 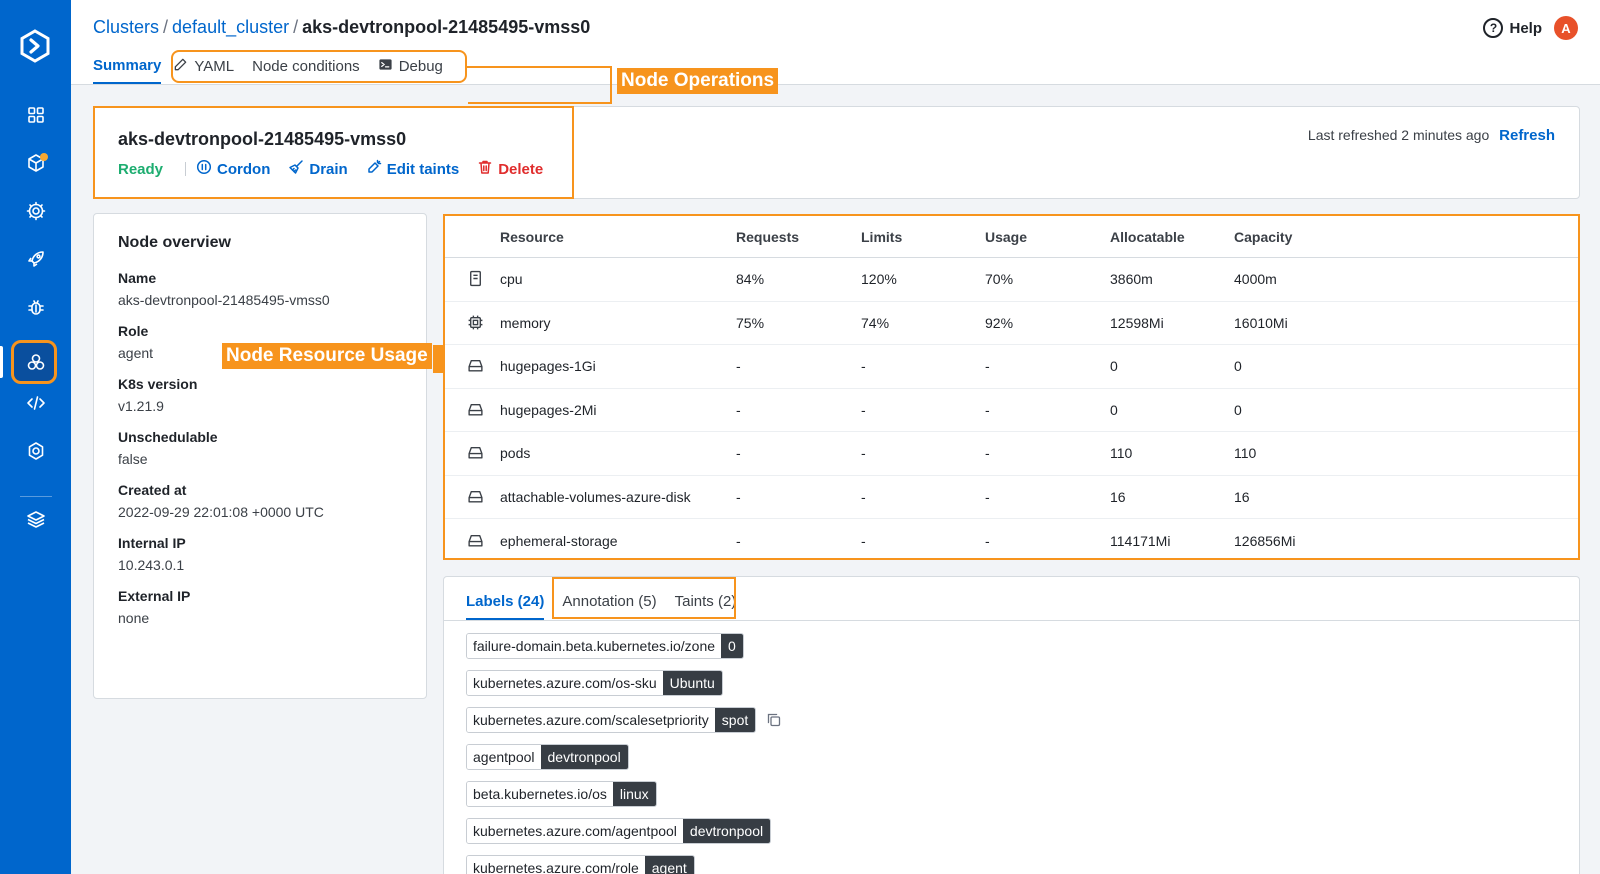 What do you see at coordinates (1263, 236) in the screenshot?
I see `column-header: Capacity` at bounding box center [1263, 236].